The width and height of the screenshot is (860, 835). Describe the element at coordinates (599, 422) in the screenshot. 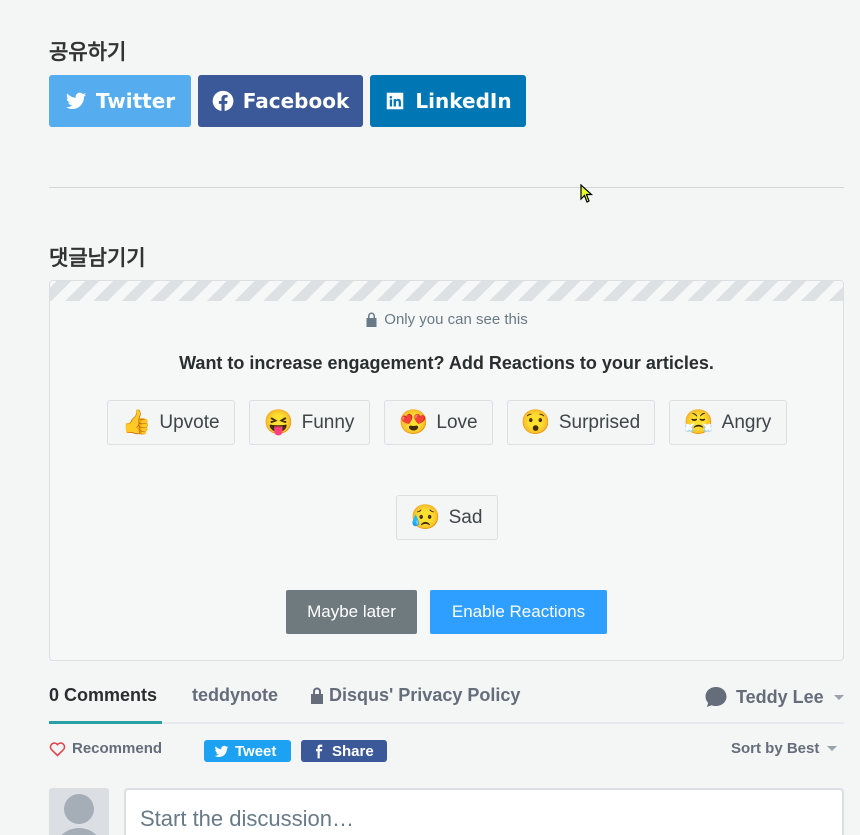

I see `reaction-label: Surprised` at that location.